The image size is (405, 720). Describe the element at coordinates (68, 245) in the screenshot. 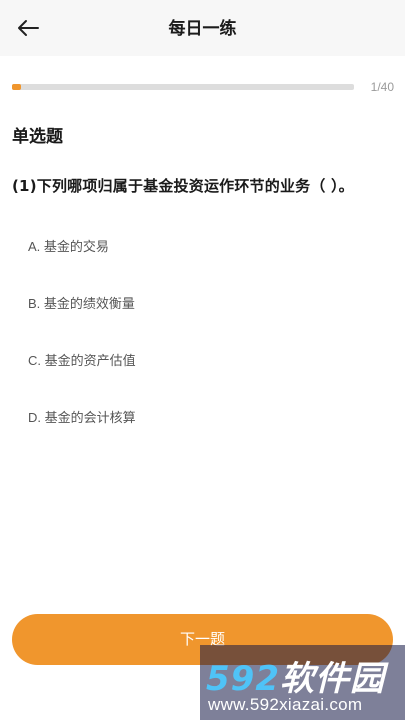

I see `option-a: A. 基金的交易` at that location.